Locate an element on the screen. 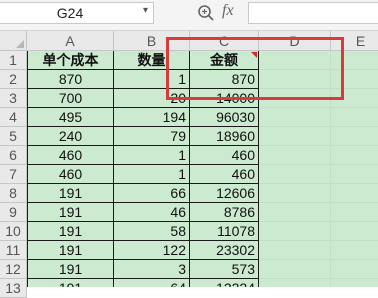  row-header-4: 4 is located at coordinates (13, 117).